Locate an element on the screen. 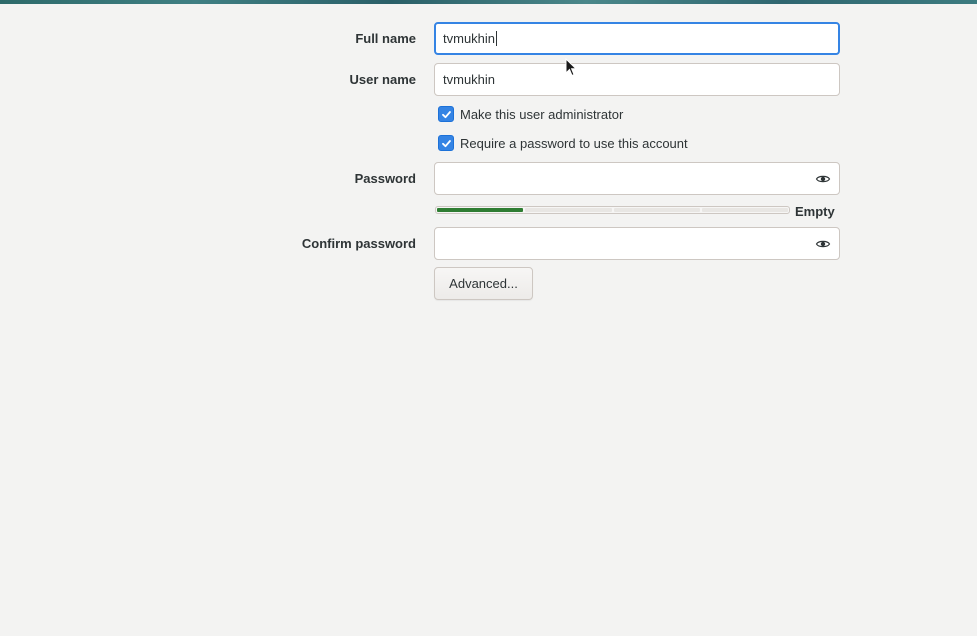 The width and height of the screenshot is (977, 636). text-caret is located at coordinates (497, 38).